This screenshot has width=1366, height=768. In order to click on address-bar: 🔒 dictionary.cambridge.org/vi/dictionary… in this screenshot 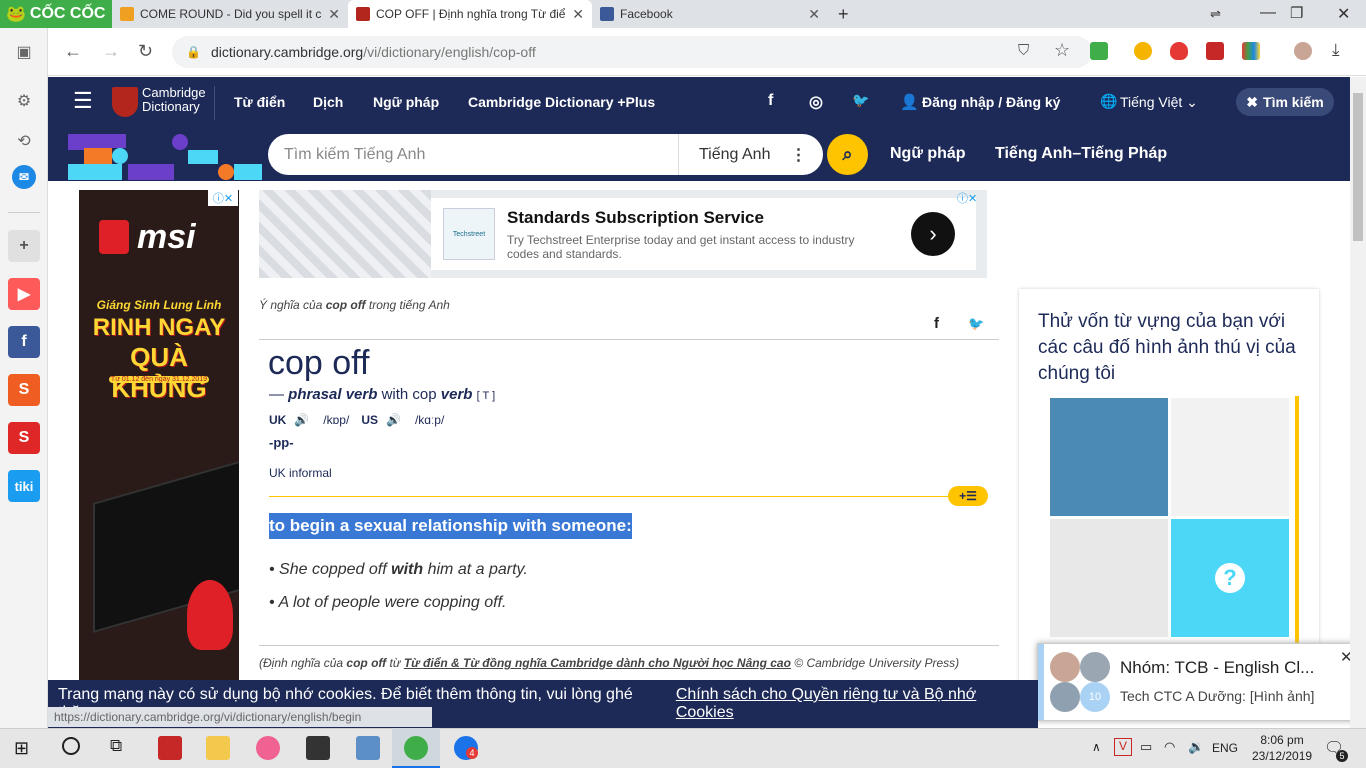, I will do `click(632, 52)`.